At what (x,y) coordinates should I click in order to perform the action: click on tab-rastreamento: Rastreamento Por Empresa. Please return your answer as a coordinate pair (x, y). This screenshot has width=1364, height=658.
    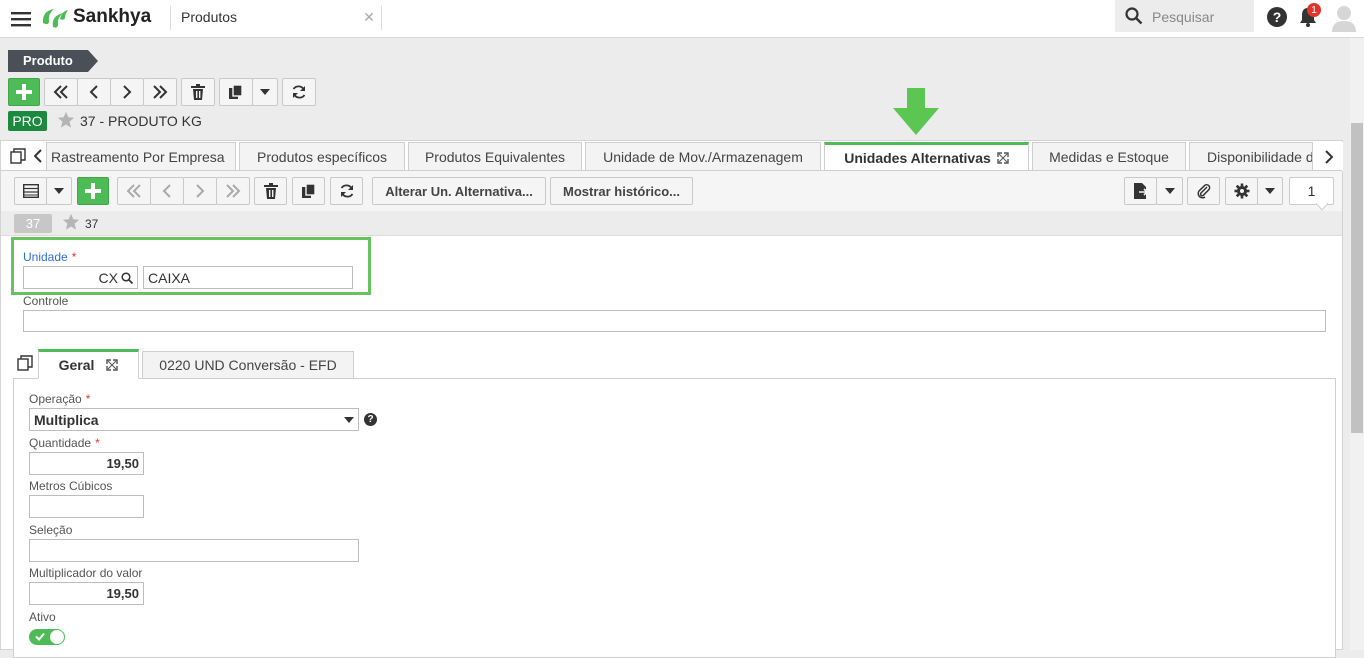
    Looking at the image, I should click on (141, 156).